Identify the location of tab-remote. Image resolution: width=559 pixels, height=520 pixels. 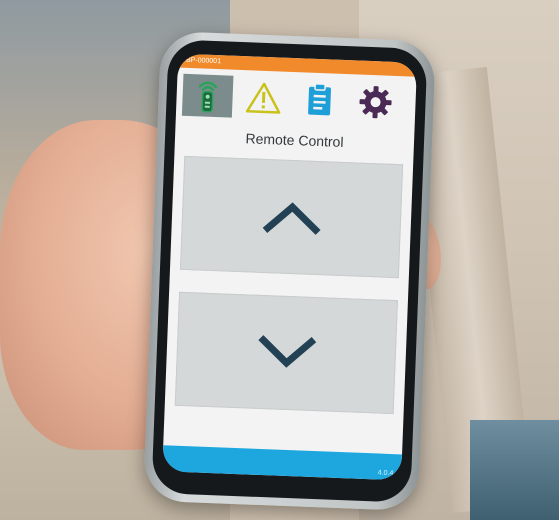
(207, 95).